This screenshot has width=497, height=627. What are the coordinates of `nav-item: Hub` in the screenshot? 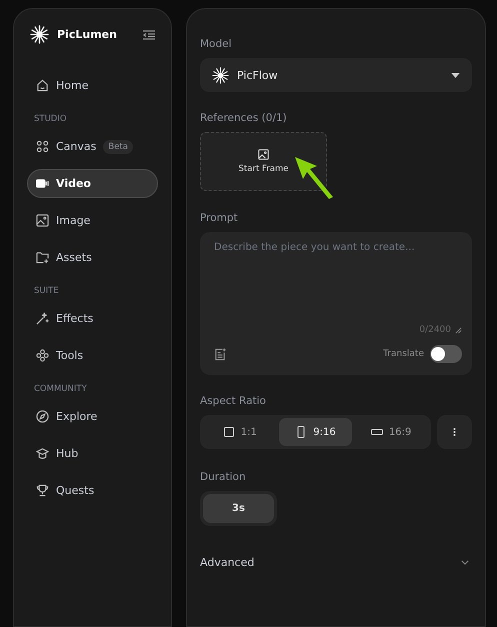 It's located at (92, 453).